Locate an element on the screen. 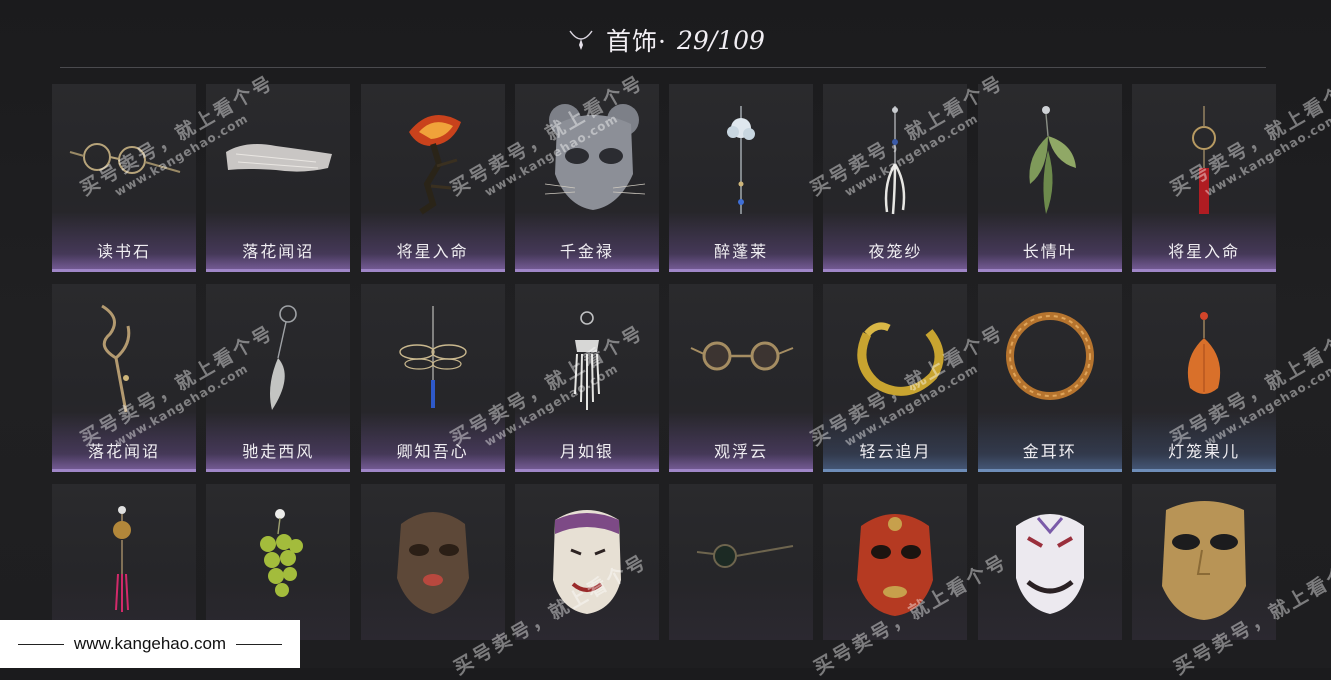  accessory-name: 月如银 is located at coordinates (586, 451).